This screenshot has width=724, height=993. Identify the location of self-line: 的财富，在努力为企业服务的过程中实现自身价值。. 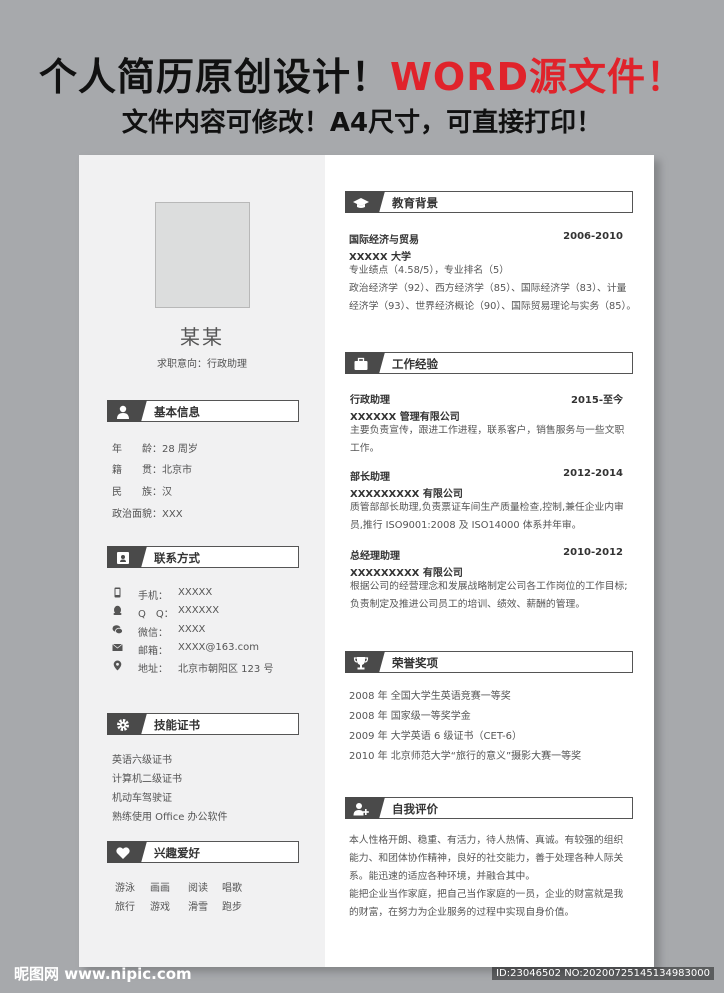
(462, 912).